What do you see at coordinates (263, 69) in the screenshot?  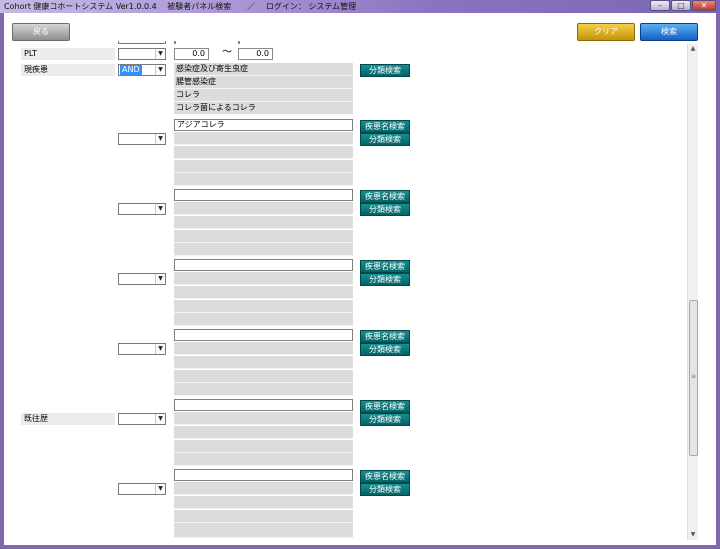 I see `category-line: 感染症及び寄生虫症` at bounding box center [263, 69].